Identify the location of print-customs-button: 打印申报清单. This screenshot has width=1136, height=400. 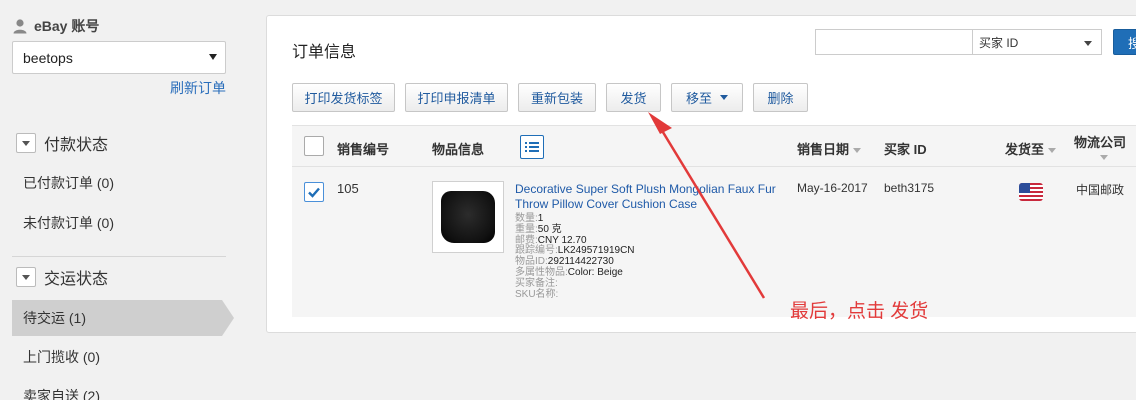
(456, 97).